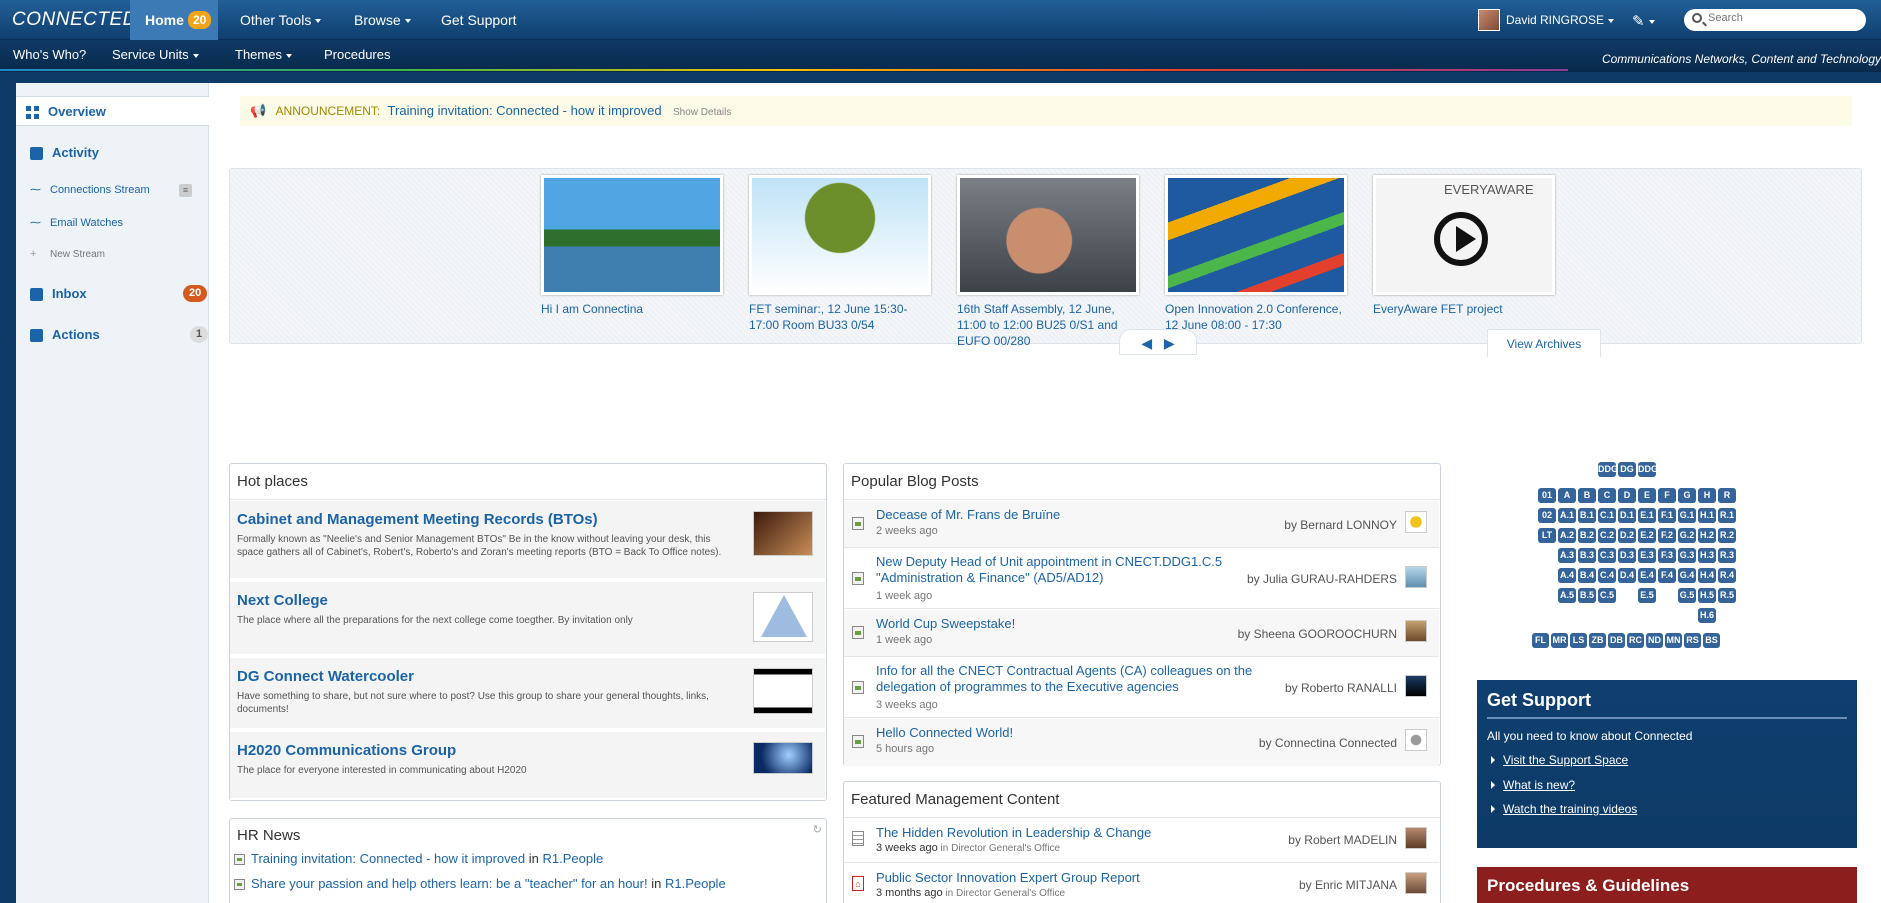 The width and height of the screenshot is (1881, 903). I want to click on sidebar-item-email-watches: ⁓ Email Watches, so click(76, 222).